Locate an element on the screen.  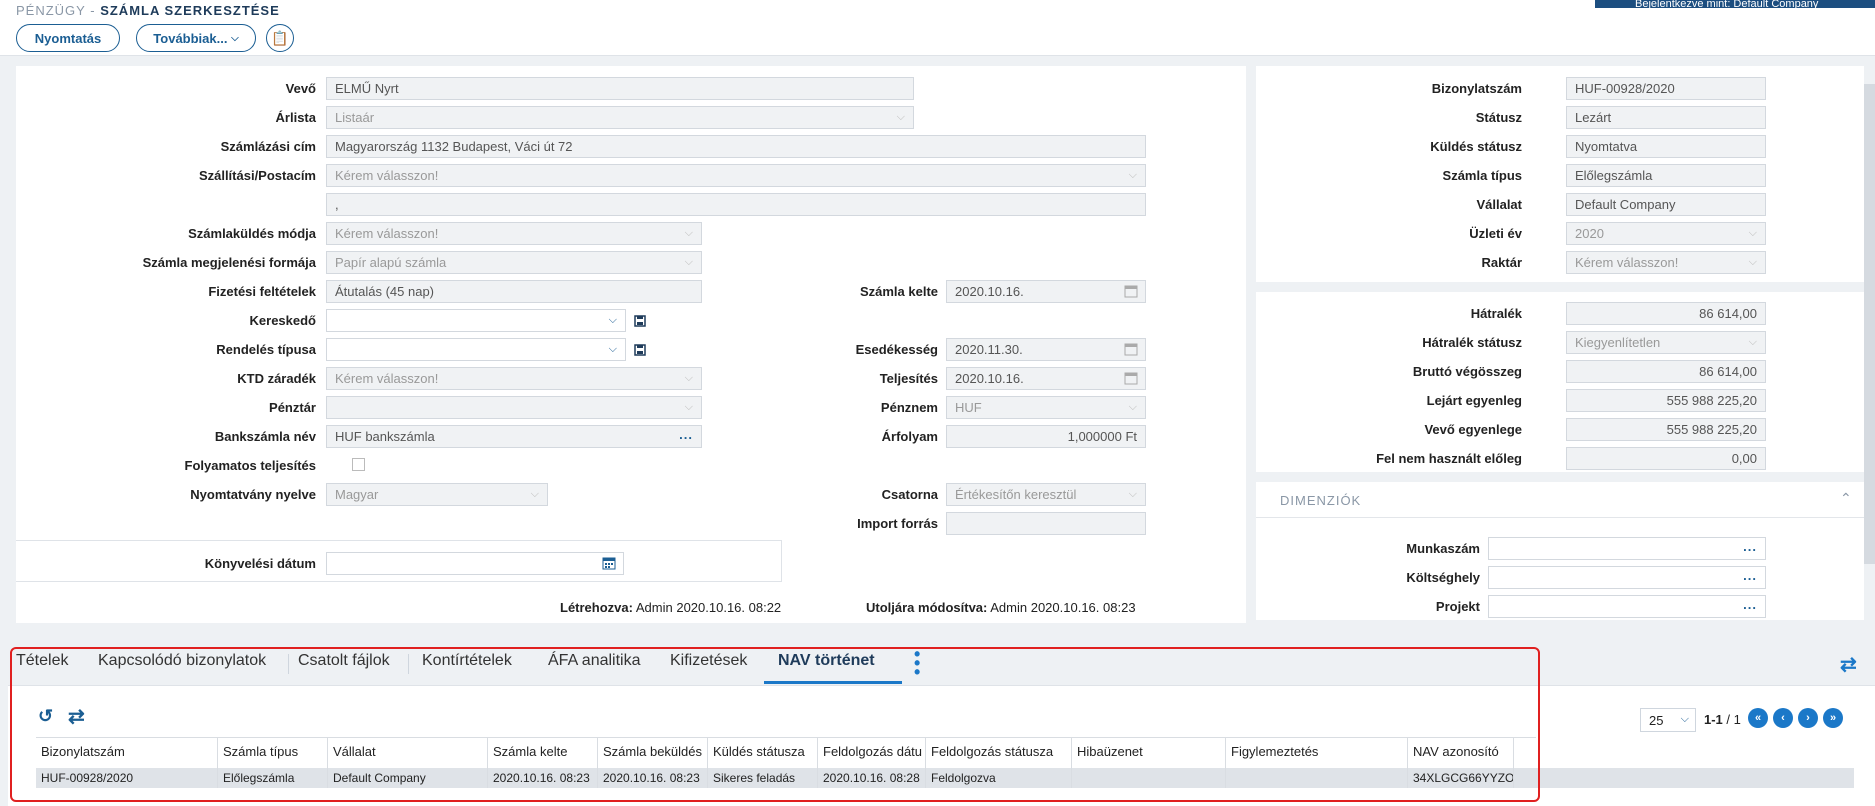
arfolyam-label: Árfolyam is located at coordinates (909, 436).